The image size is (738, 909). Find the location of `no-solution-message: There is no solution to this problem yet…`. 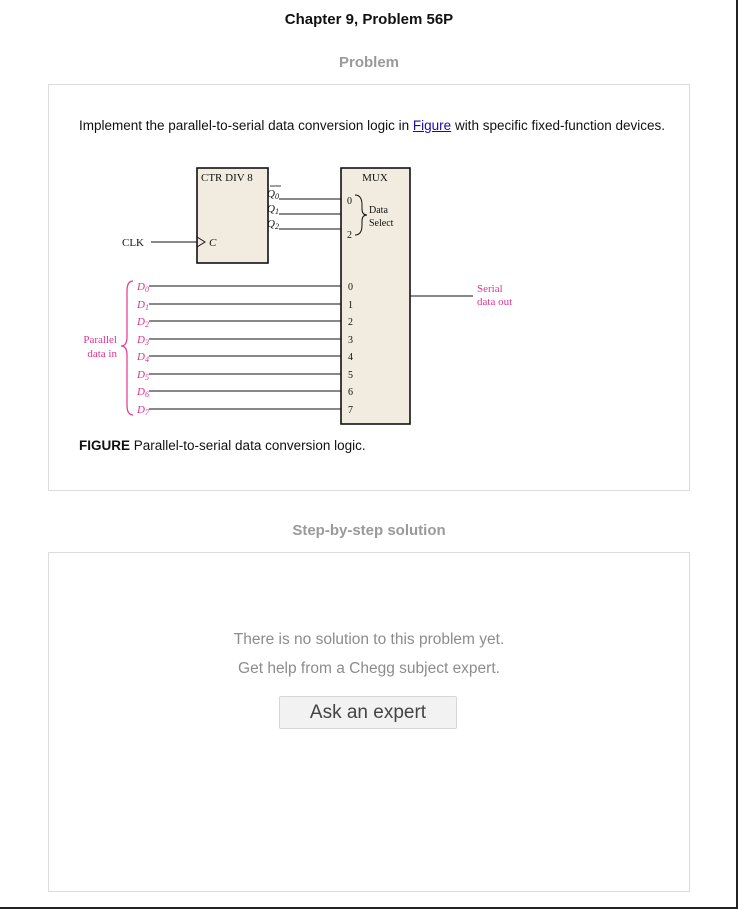

no-solution-message: There is no solution to this problem yet… is located at coordinates (369, 639).